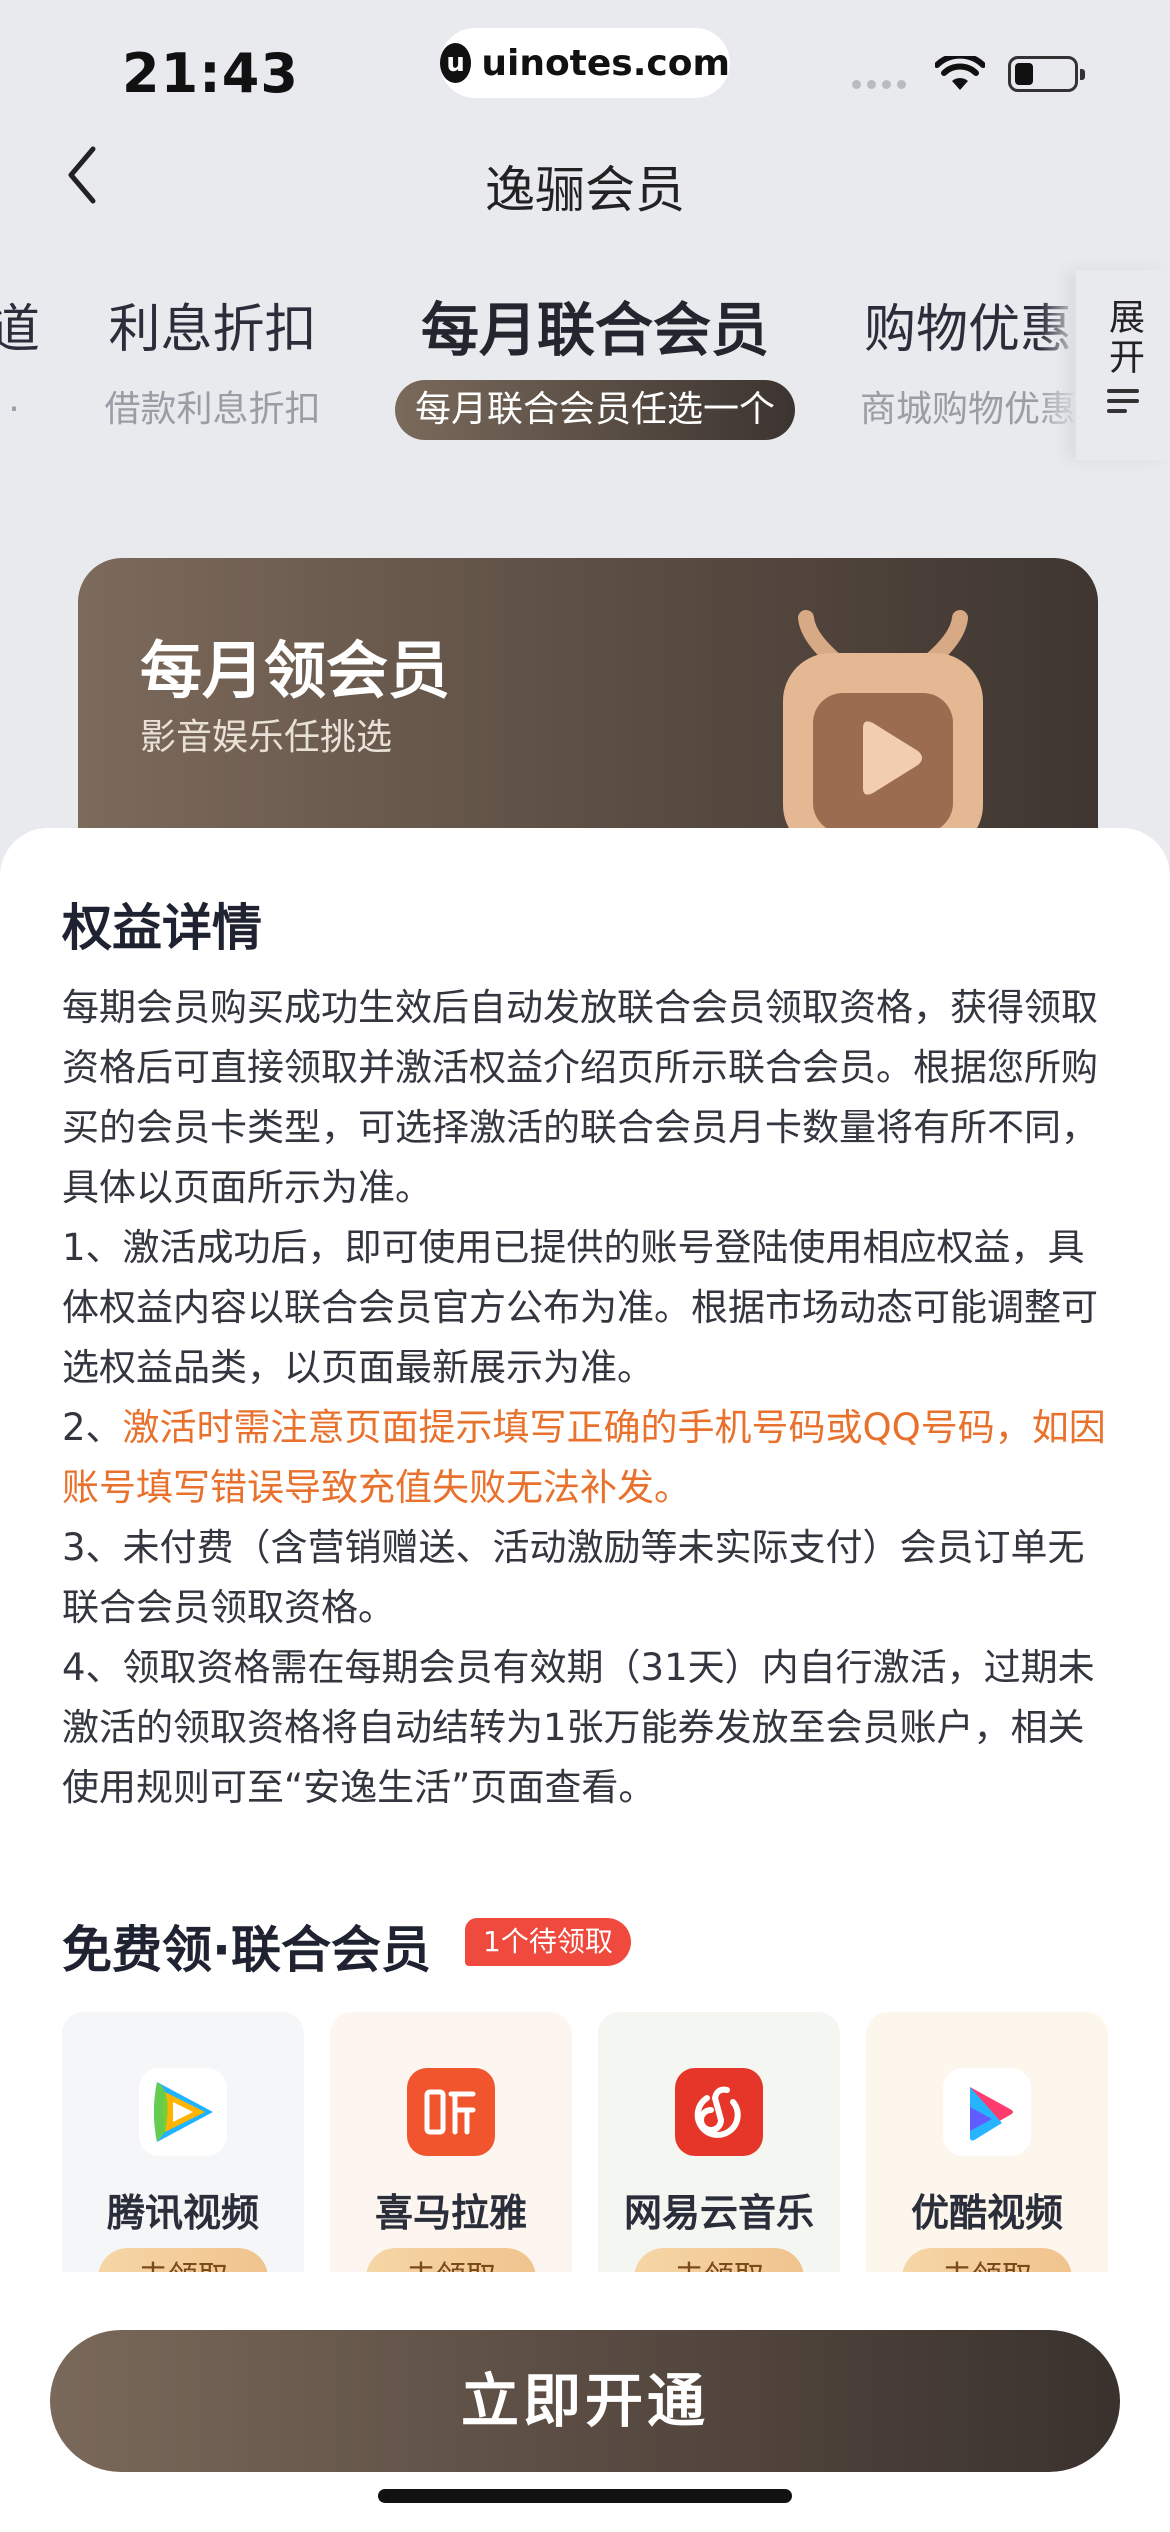  Describe the element at coordinates (14, 409) in the screenshot. I see `tab-sublabel: ·` at that location.